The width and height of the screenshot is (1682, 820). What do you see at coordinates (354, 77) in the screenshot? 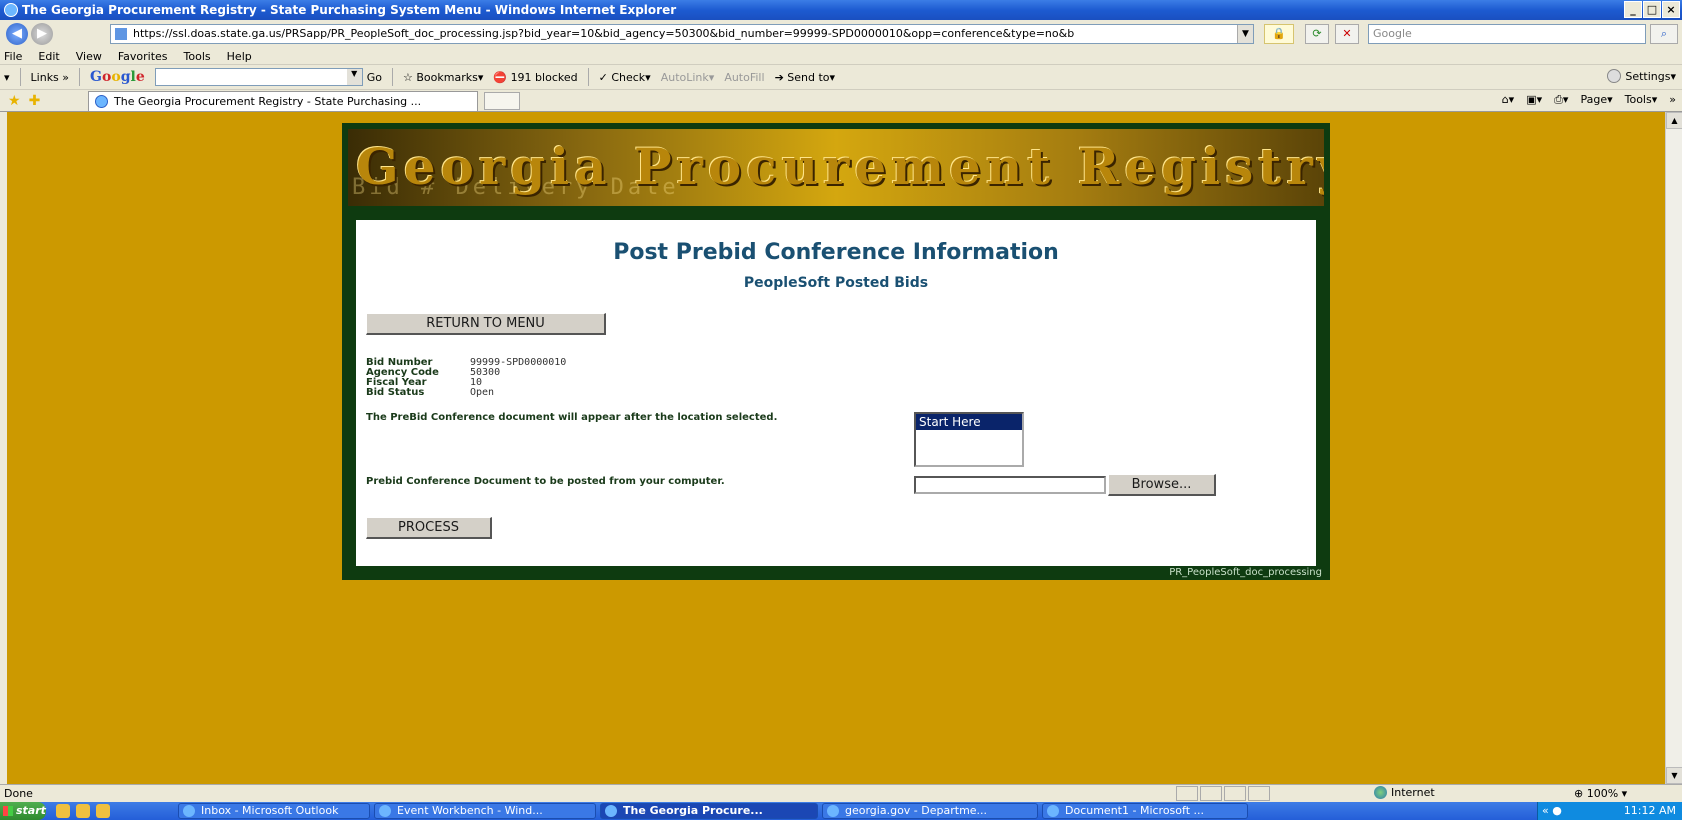
I see `google-search-dropdown-icon: ▼` at bounding box center [354, 77].